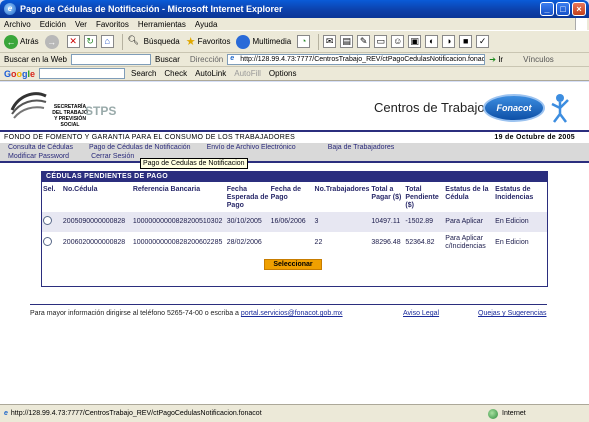 This screenshot has height=422, width=589. Describe the element at coordinates (466, 41) in the screenshot. I see `tool-icon-3: ■` at that location.